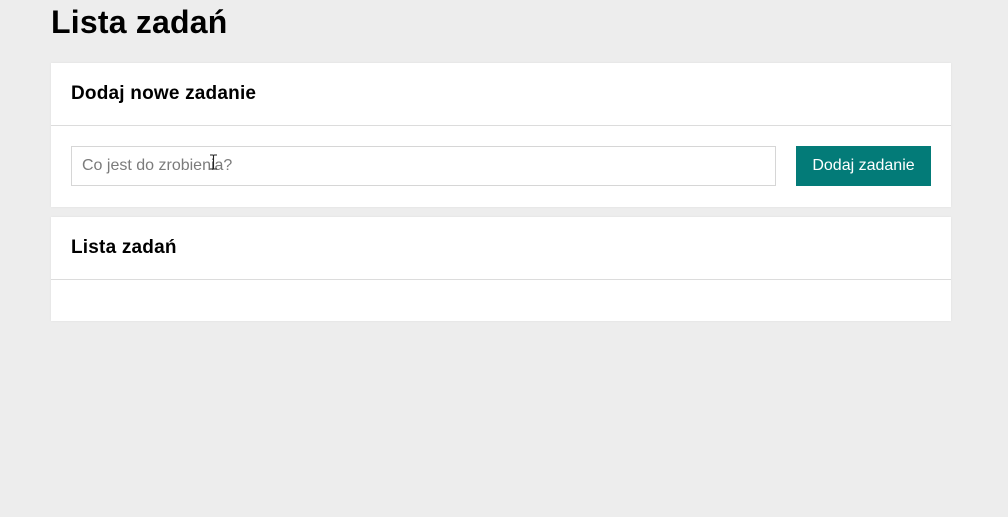 The height and width of the screenshot is (517, 1008). I want to click on text-cursor-icon, so click(213, 162).